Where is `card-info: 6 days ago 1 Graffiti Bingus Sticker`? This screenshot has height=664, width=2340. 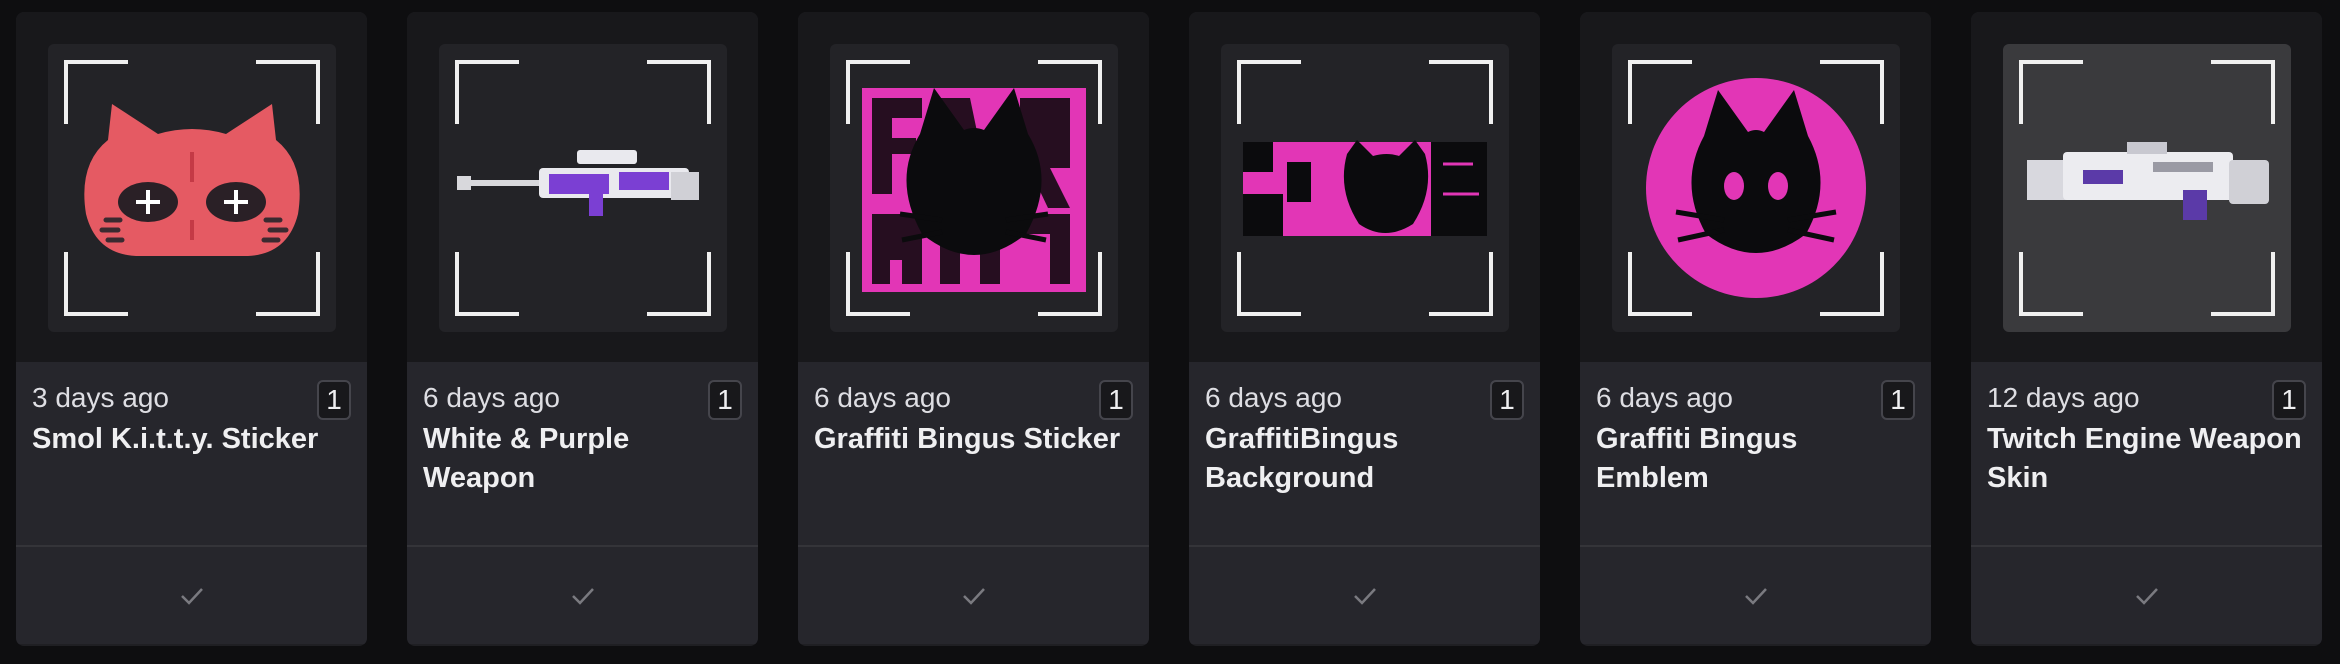 card-info: 6 days ago 1 Graffiti Bingus Sticker is located at coordinates (973, 454).